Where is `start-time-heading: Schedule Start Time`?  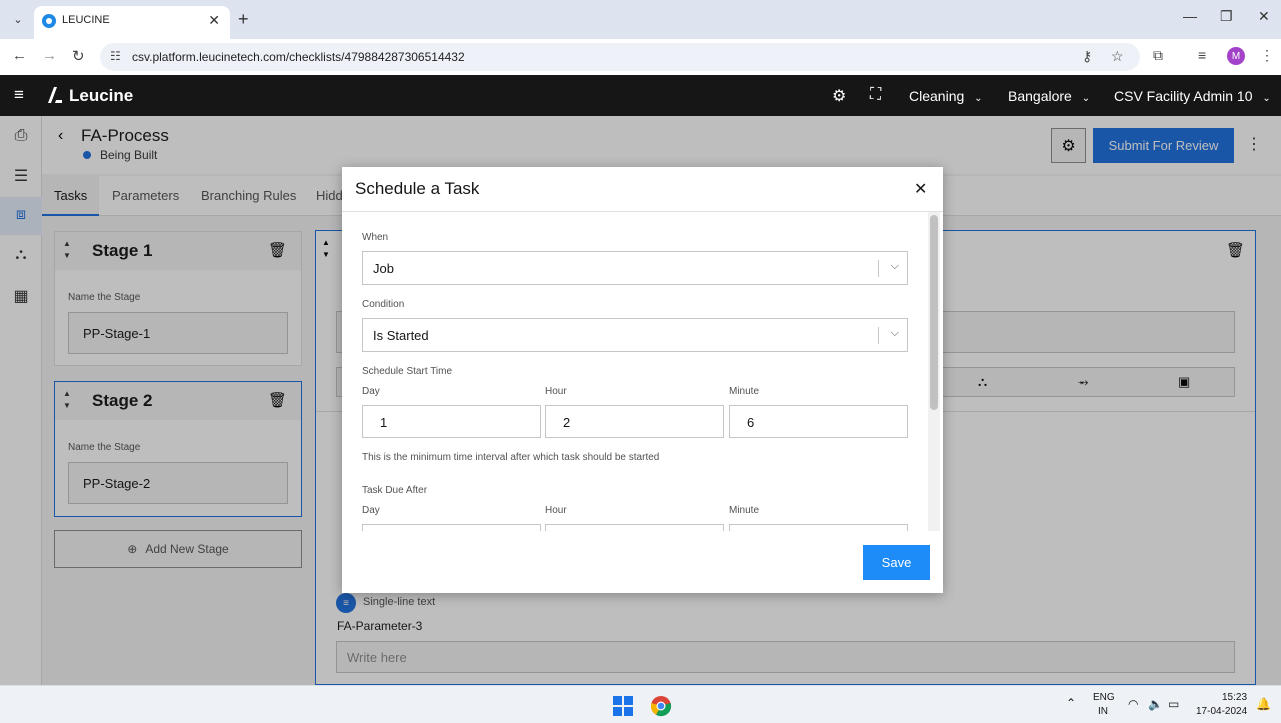
start-time-heading: Schedule Start Time is located at coordinates (407, 371).